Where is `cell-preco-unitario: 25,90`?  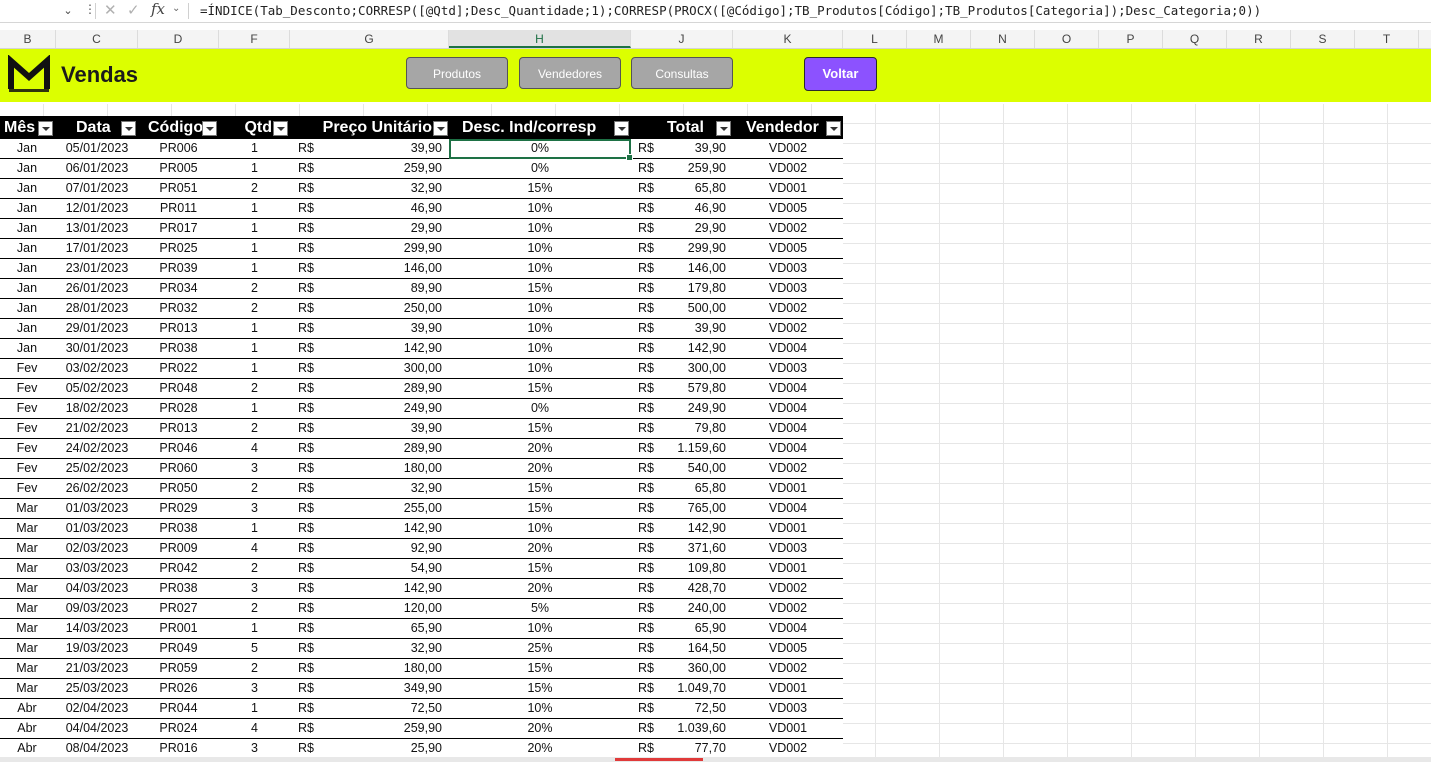 cell-preco-unitario: 25,90 is located at coordinates (366, 748).